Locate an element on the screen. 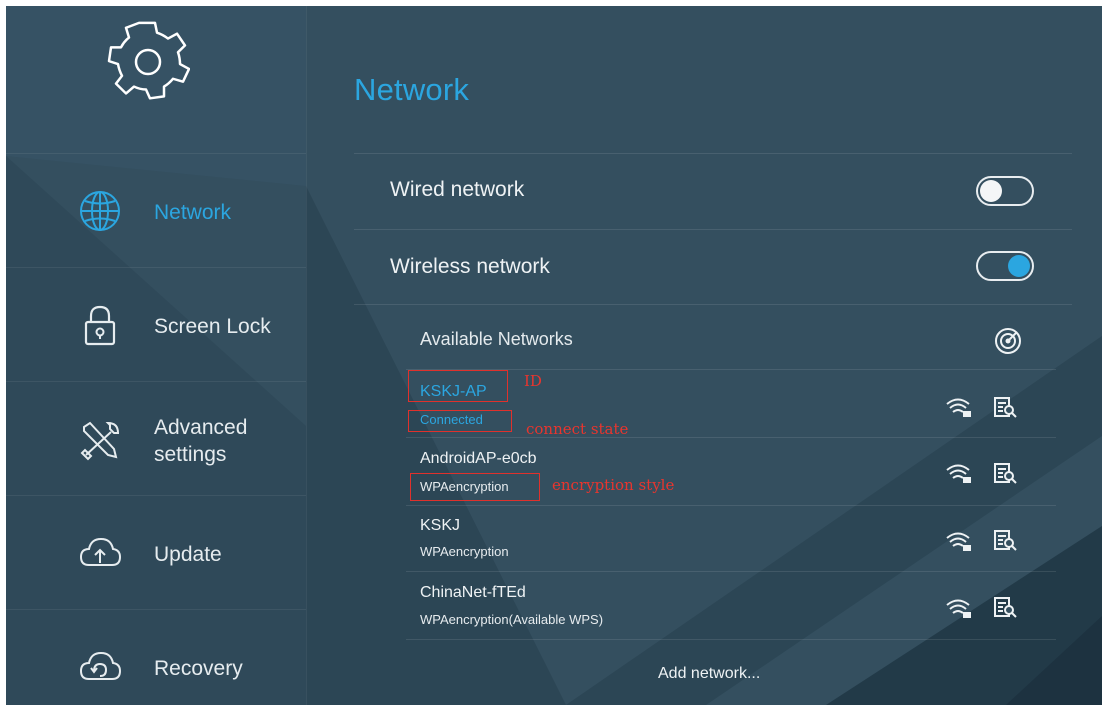  settings-gear-icon is located at coordinates (148, 60).